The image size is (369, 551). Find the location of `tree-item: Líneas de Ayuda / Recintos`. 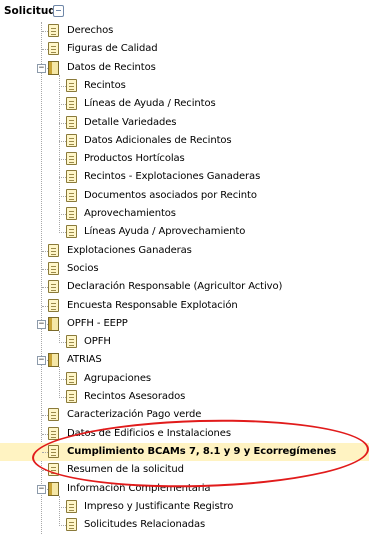

tree-item: Líneas de Ayuda / Recintos is located at coordinates (184, 104).